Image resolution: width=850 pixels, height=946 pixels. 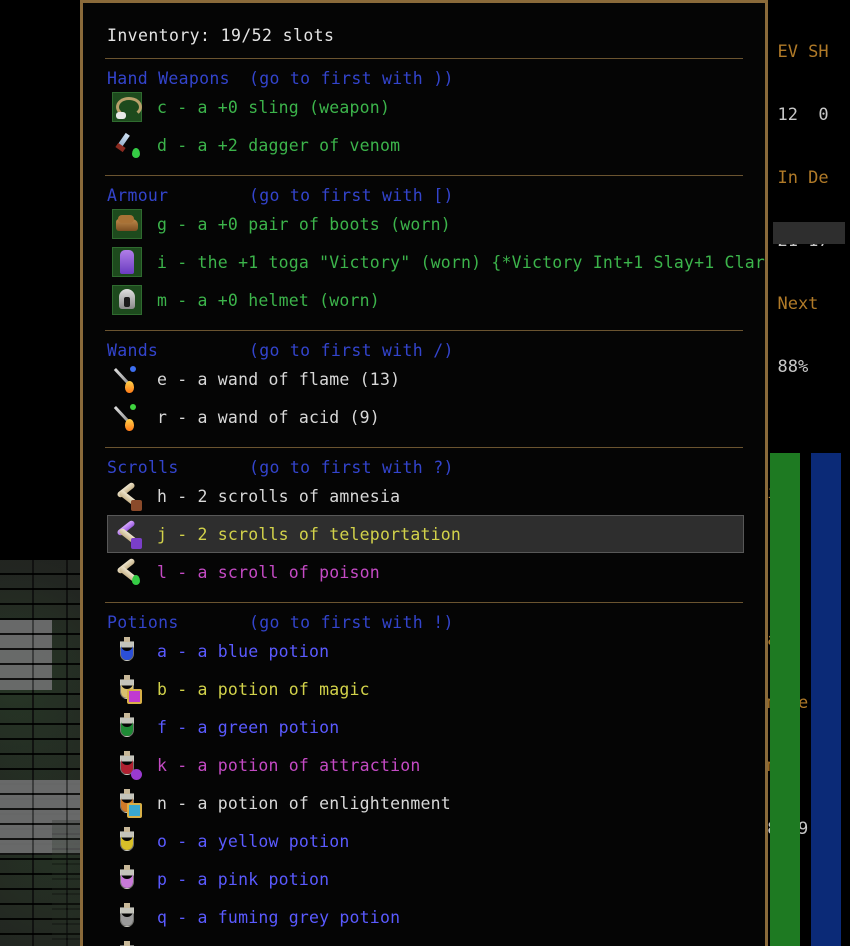 What do you see at coordinates (425, 689) in the screenshot?
I see `inventory-item-b: b - a potion of magic` at bounding box center [425, 689].